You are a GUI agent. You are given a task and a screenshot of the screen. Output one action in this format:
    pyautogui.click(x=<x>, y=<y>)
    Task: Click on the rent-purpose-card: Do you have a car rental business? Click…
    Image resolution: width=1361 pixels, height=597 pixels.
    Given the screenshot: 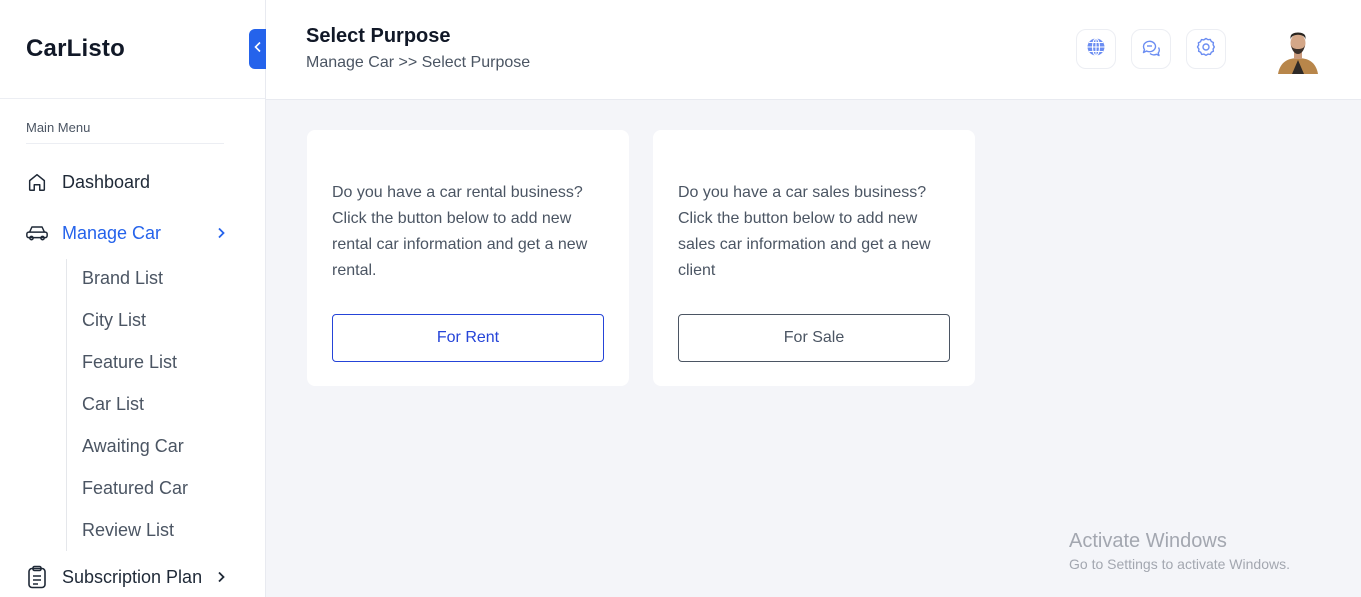 What is the action you would take?
    pyautogui.click(x=468, y=258)
    